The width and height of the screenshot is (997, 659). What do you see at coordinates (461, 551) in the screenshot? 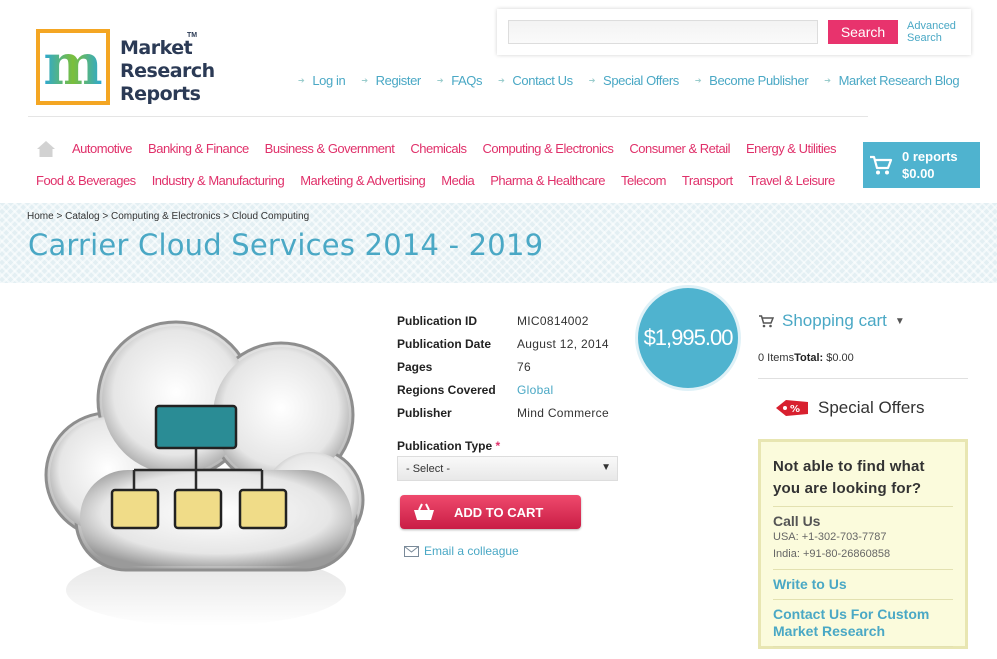
I see `email-colleague-link: Email a colleague` at bounding box center [461, 551].